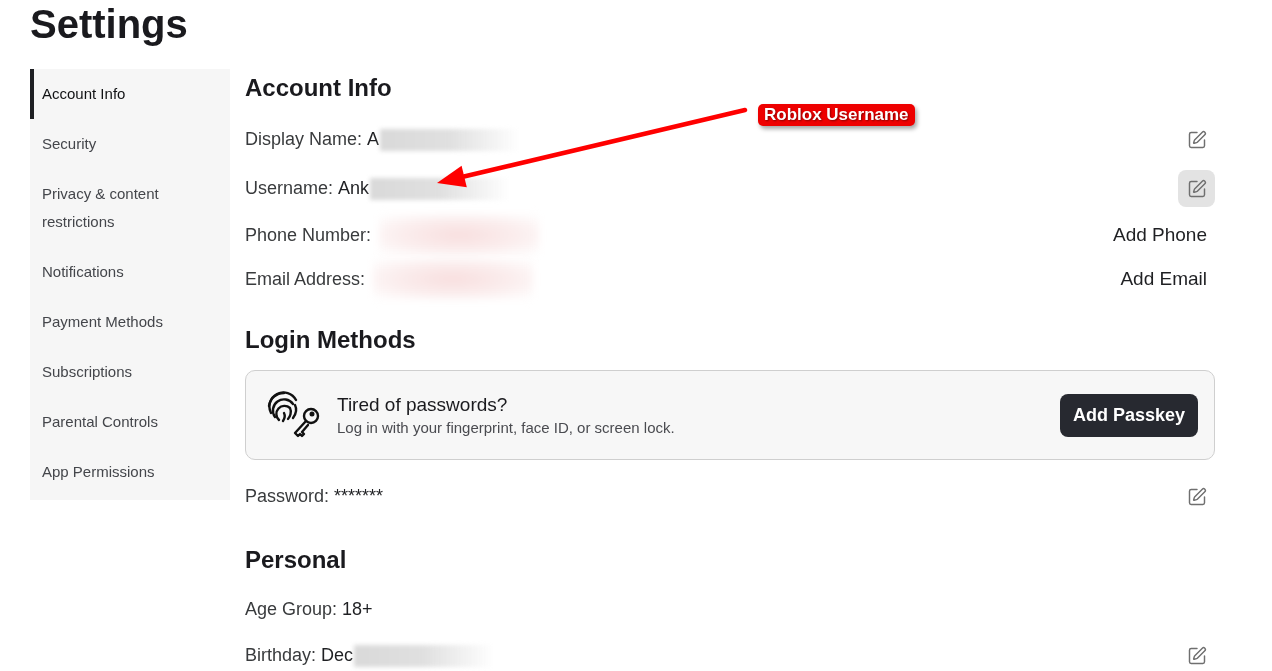 This screenshot has height=671, width=1272. Describe the element at coordinates (337, 655) in the screenshot. I see `field-value: Dec` at that location.